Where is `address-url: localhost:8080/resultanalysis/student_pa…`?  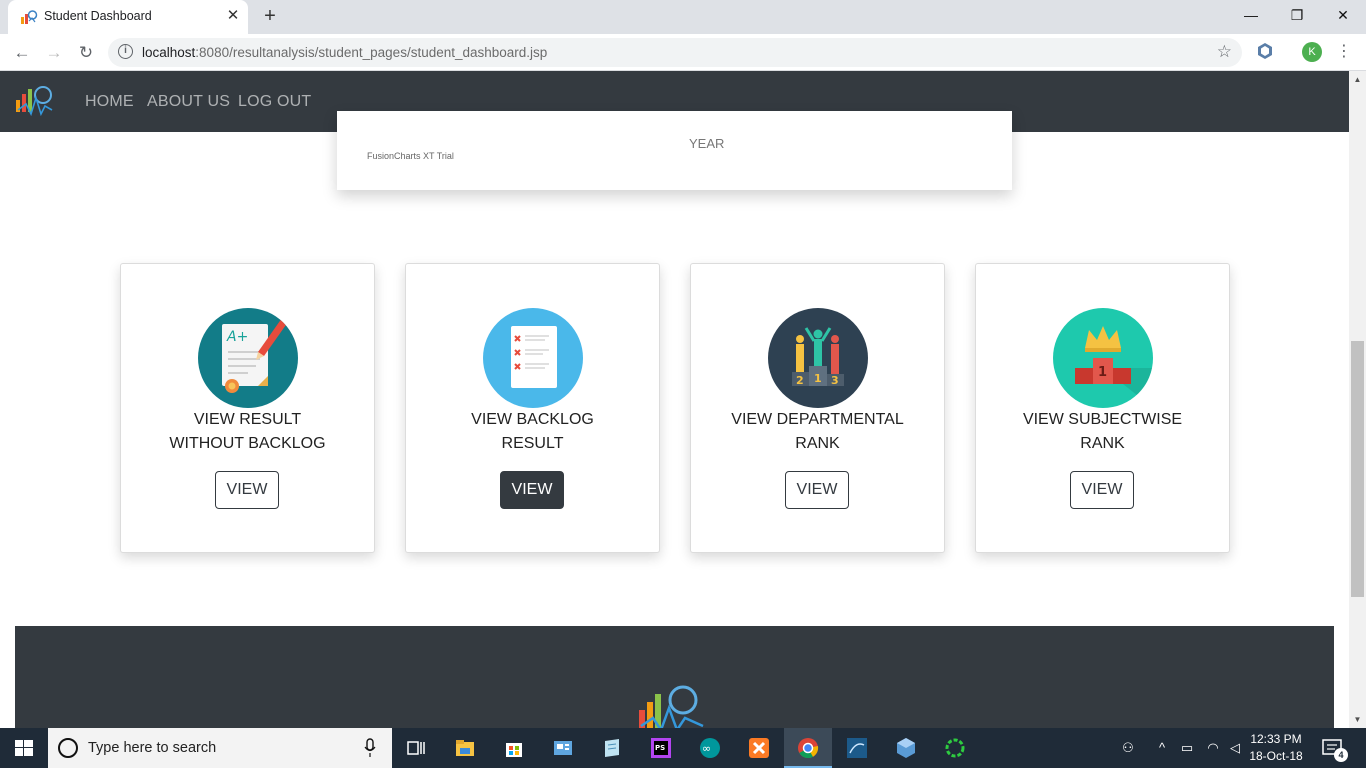 address-url: localhost:8080/resultanalysis/student_pa… is located at coordinates (344, 52).